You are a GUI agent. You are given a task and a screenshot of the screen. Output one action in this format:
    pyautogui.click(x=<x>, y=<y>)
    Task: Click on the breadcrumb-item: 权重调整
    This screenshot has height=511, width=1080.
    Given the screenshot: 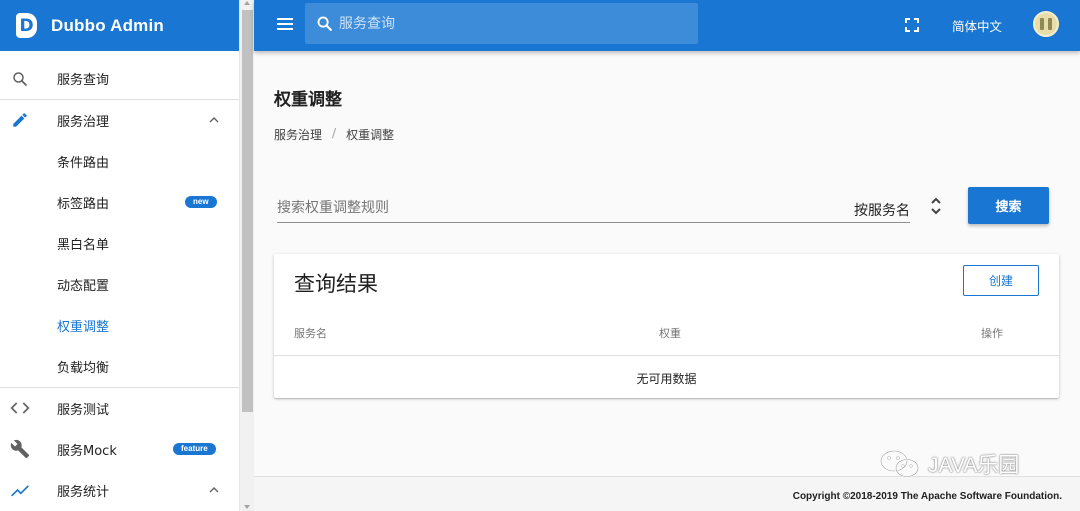 What is the action you would take?
    pyautogui.click(x=370, y=135)
    